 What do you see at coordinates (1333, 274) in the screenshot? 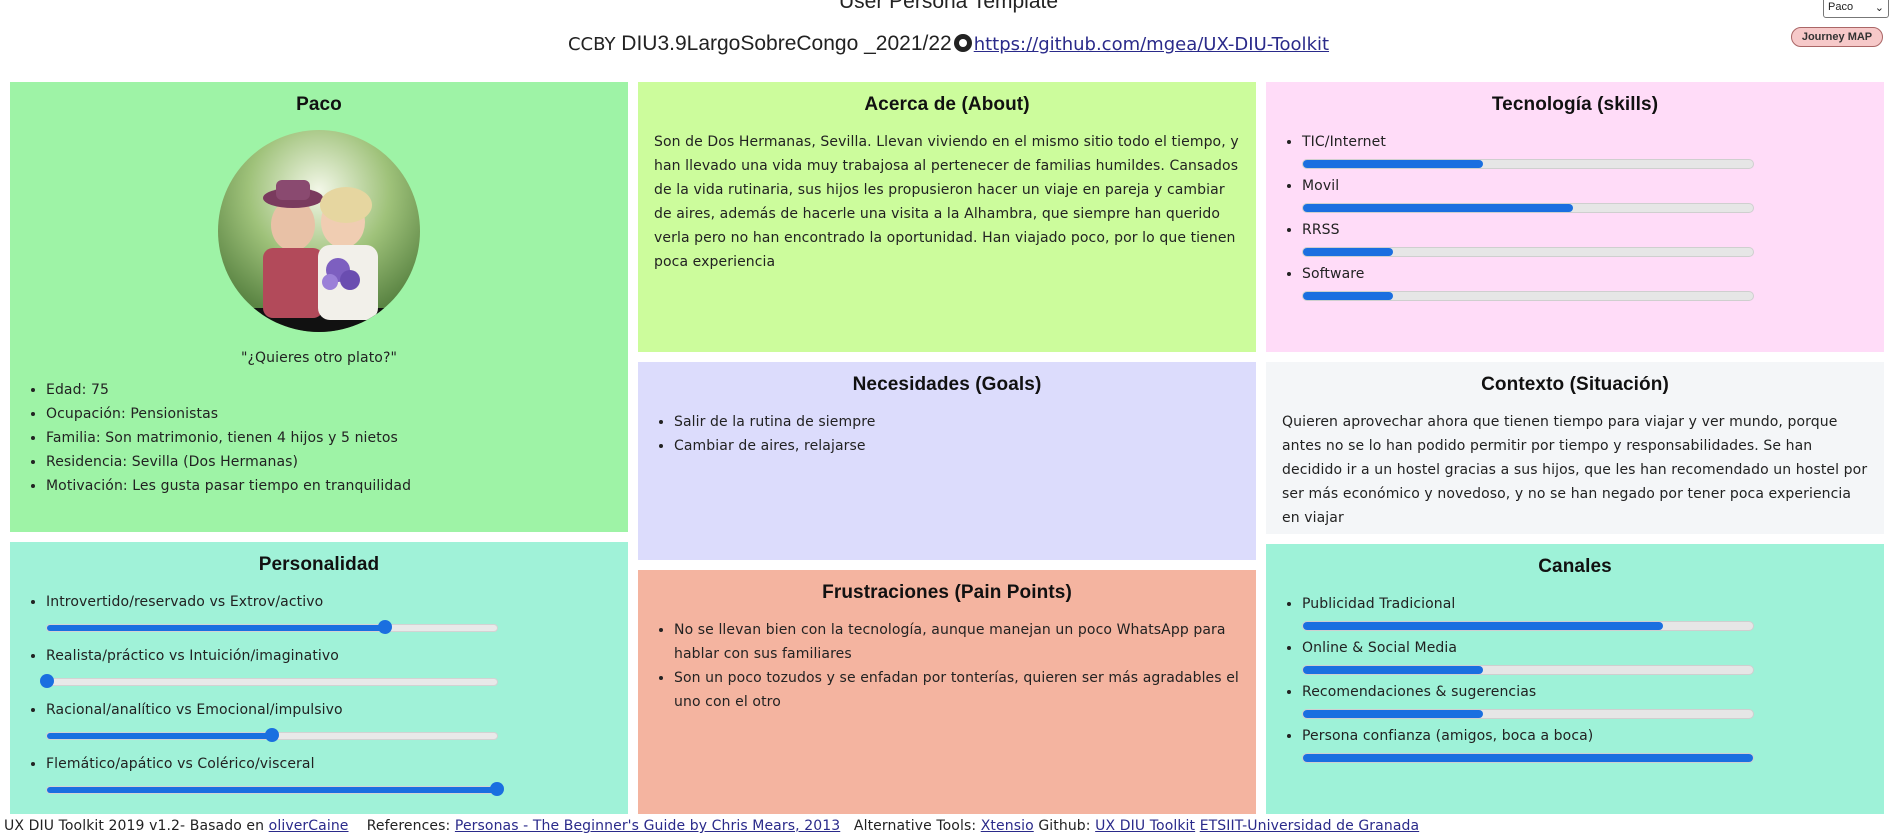
I see `skill-label: Software` at bounding box center [1333, 274].